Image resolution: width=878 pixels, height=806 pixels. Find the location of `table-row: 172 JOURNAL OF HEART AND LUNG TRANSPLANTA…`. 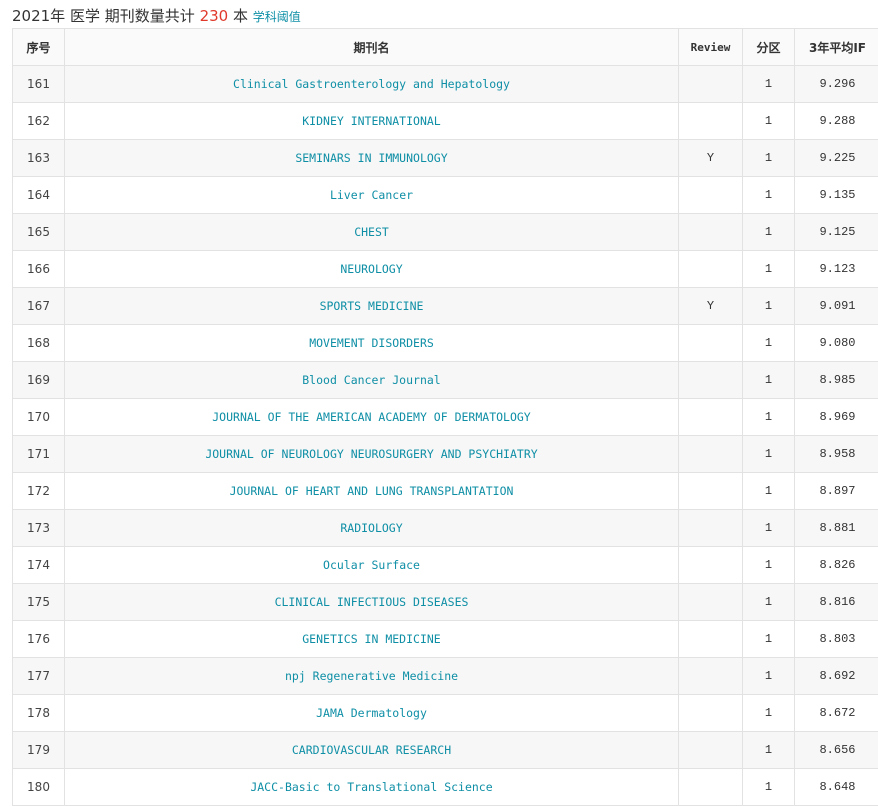

table-row: 172 JOURNAL OF HEART AND LUNG TRANSPLANTA… is located at coordinates (445, 491).